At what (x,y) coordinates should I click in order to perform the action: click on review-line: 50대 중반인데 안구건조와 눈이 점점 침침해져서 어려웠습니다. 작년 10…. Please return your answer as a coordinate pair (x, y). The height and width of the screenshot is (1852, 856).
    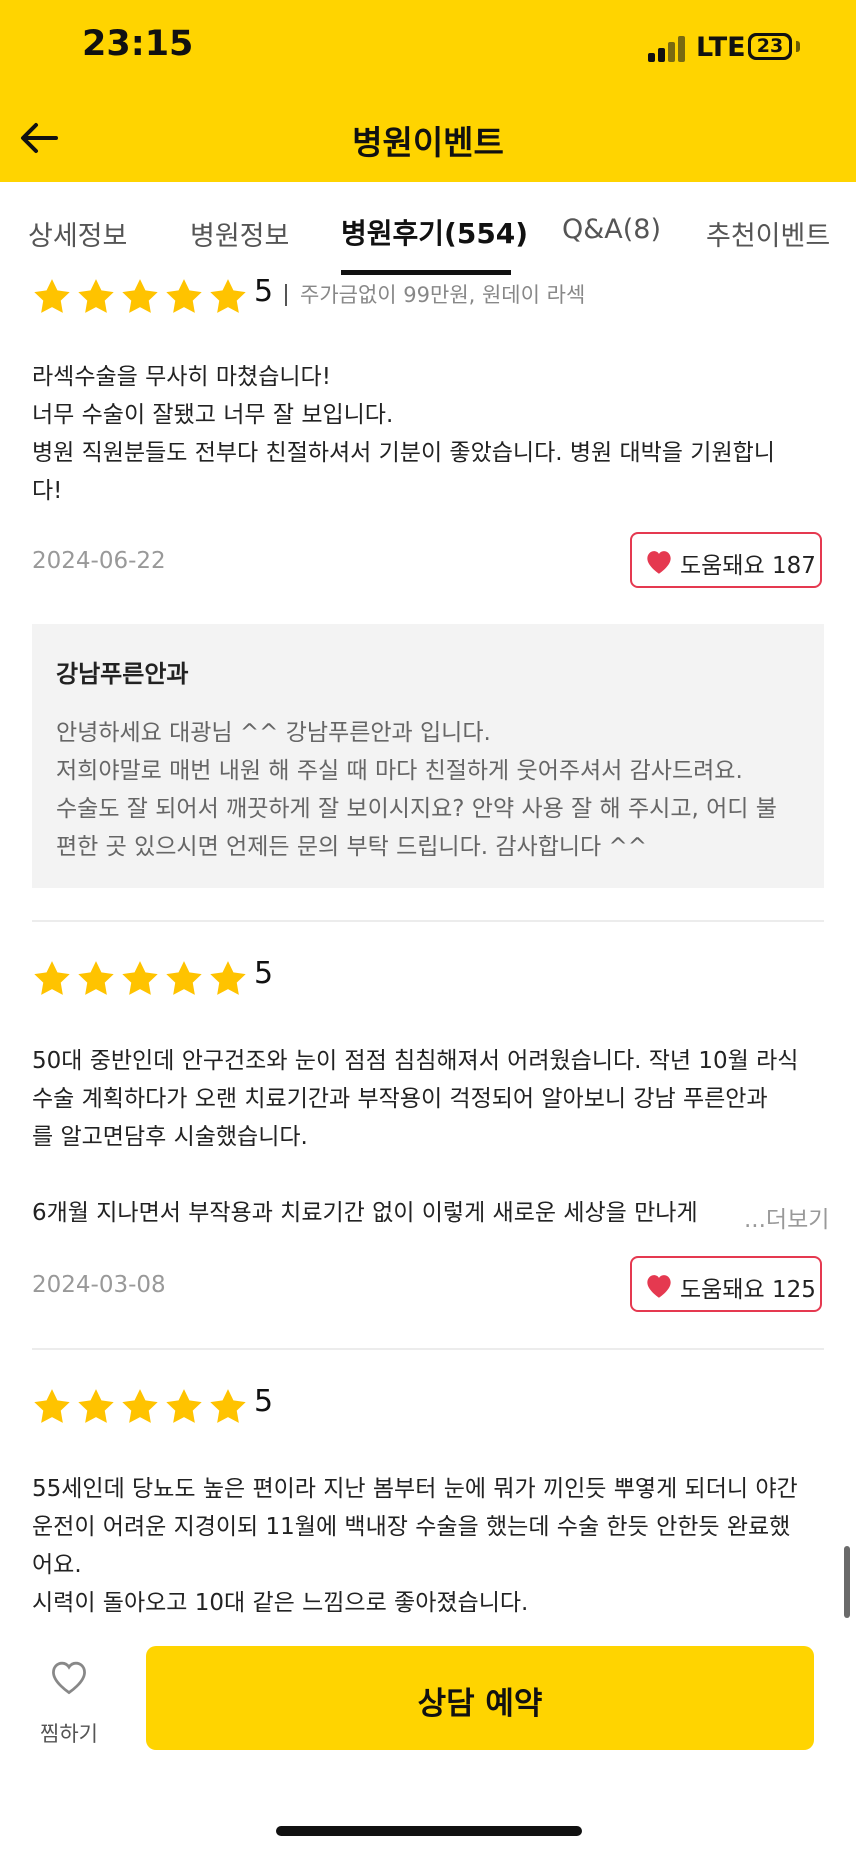
    Looking at the image, I should click on (415, 1061).